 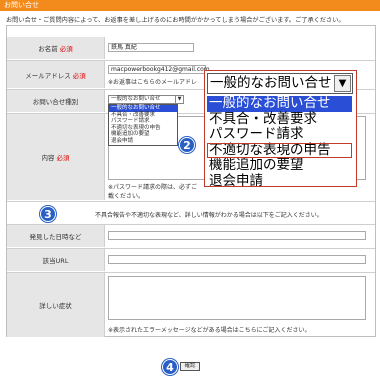 What do you see at coordinates (170, 367) in the screenshot?
I see `step-badge-4: 4` at bounding box center [170, 367].